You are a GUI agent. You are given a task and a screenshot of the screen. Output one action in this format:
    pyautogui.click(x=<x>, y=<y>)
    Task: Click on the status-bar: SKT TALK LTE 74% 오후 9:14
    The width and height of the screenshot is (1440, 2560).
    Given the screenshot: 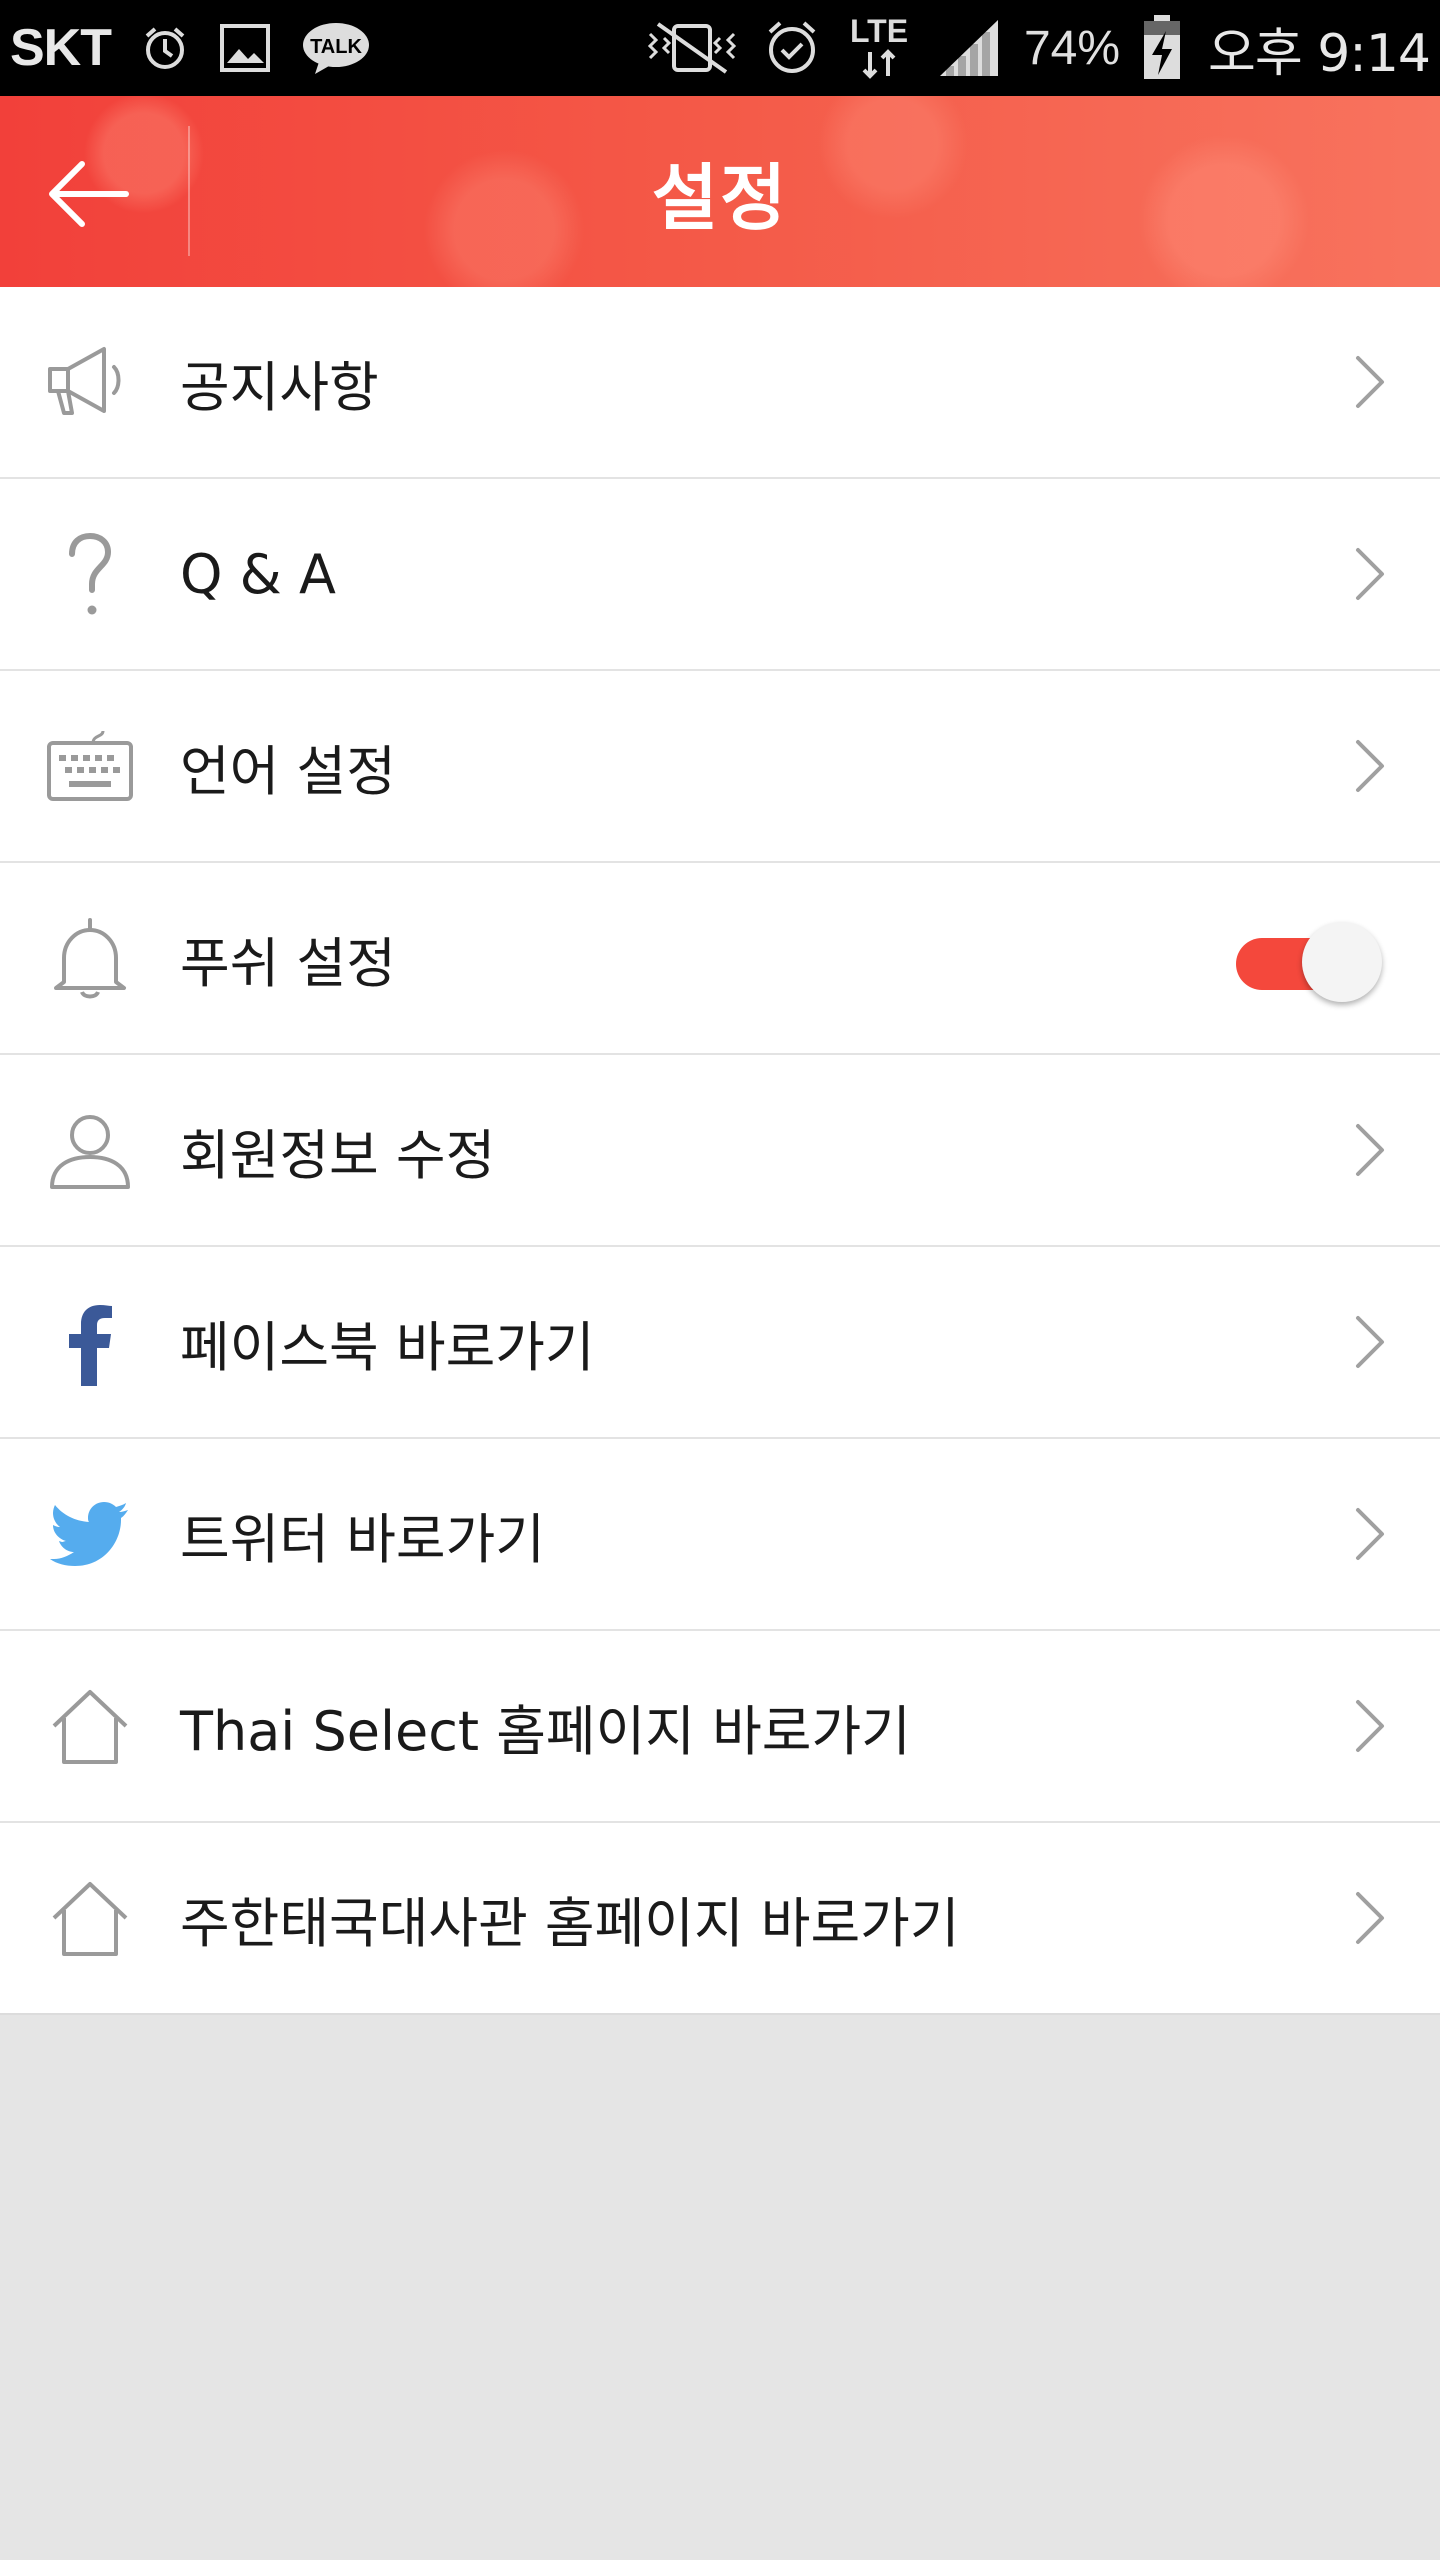 What is the action you would take?
    pyautogui.click(x=720, y=48)
    